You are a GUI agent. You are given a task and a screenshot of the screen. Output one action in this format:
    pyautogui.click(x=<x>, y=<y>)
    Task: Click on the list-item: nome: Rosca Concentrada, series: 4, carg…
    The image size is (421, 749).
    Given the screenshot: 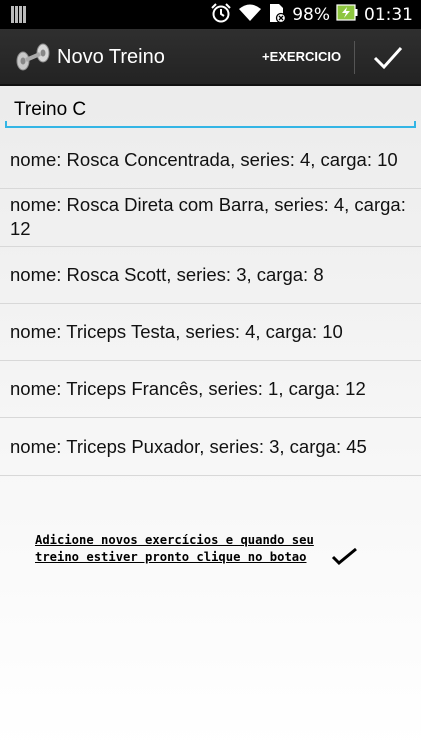 What is the action you would take?
    pyautogui.click(x=210, y=161)
    